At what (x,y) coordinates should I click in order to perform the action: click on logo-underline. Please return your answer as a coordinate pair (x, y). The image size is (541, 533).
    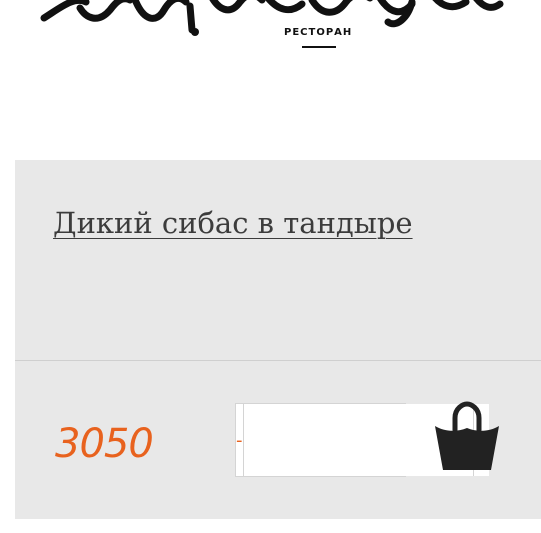
    Looking at the image, I should click on (319, 47).